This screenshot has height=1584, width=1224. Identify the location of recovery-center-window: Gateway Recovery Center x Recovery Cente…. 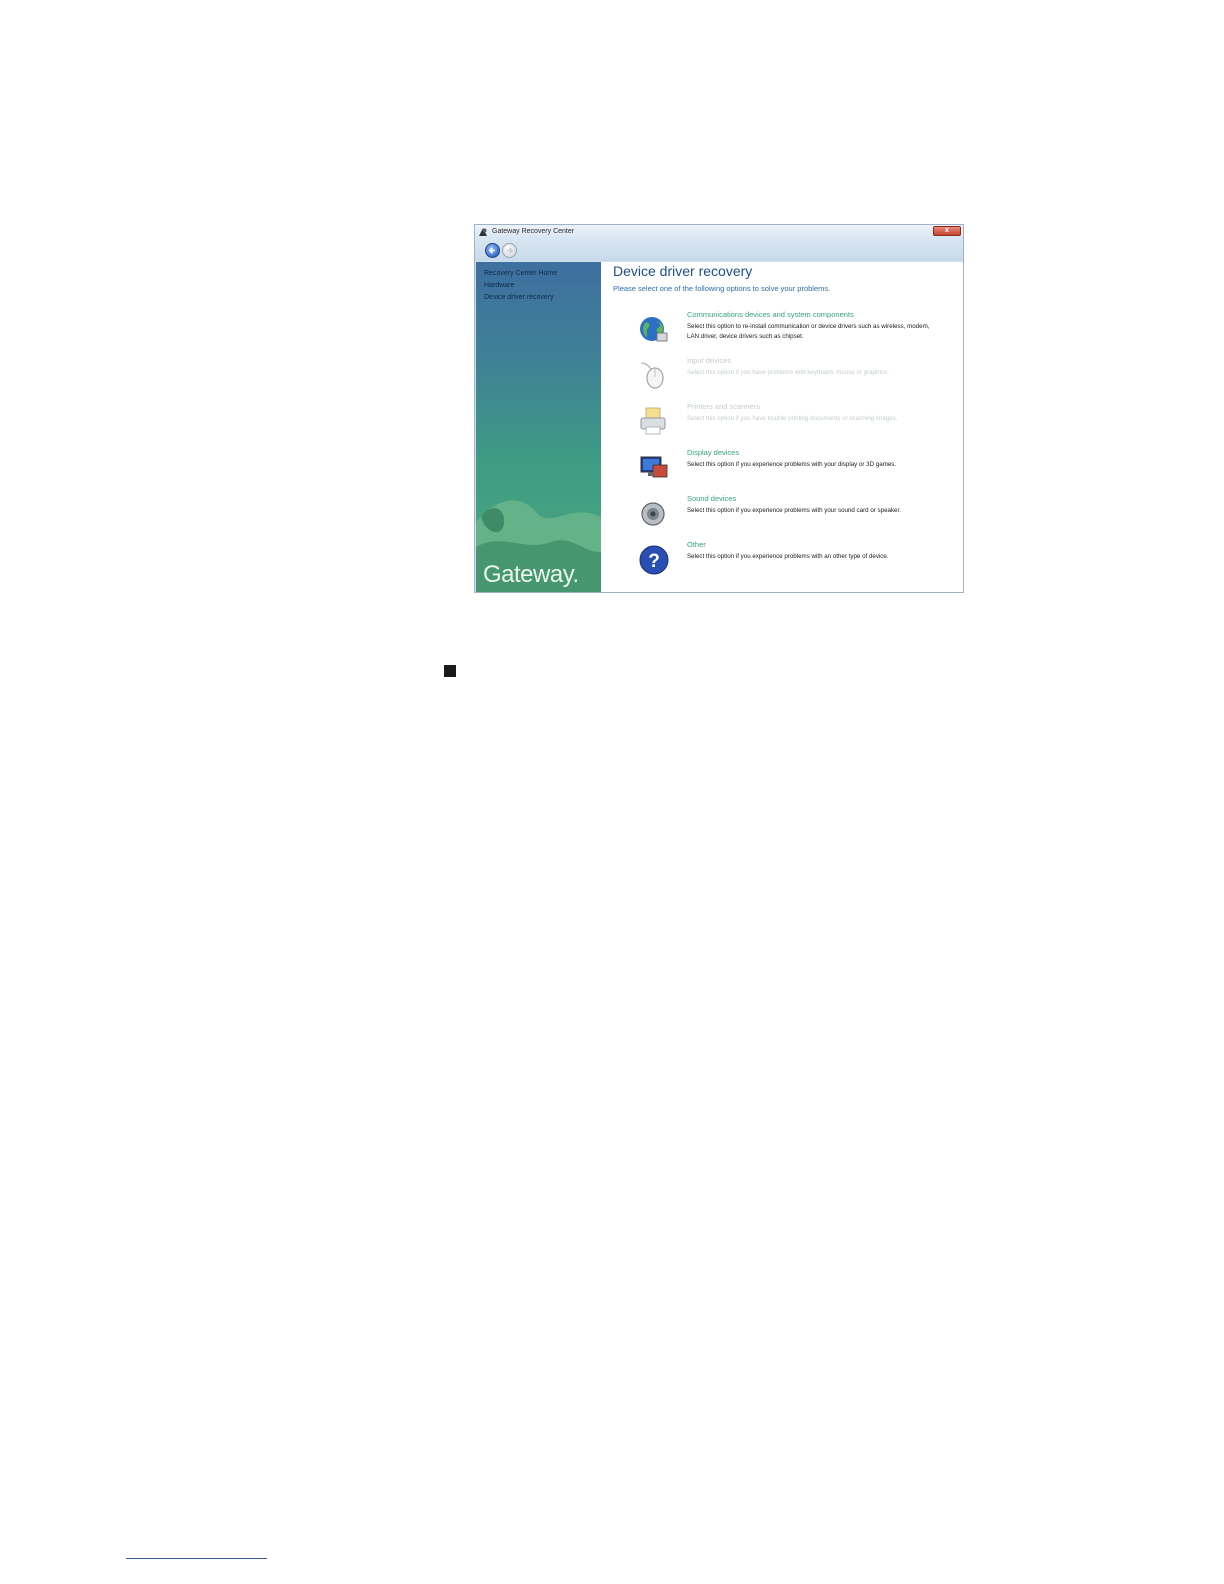
(719, 408).